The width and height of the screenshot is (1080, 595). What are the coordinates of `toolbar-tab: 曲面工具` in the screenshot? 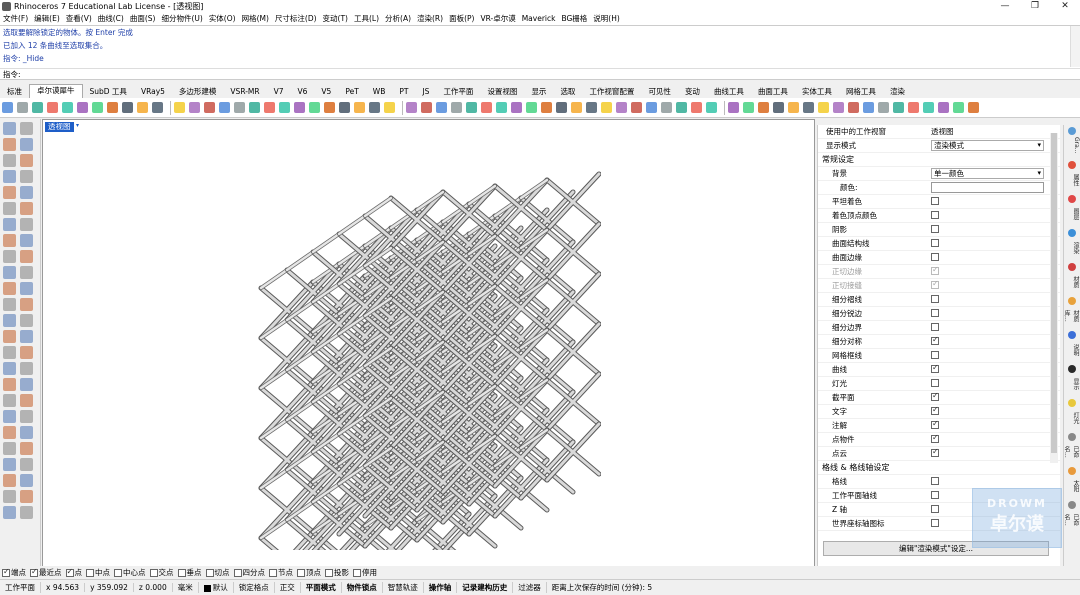 It's located at (773, 92).